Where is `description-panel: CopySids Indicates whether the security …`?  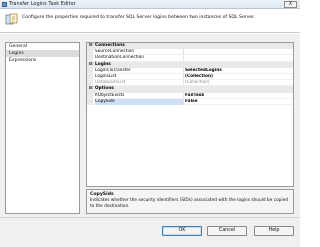 description-panel: CopySids Indicates whether the security … is located at coordinates (190, 201).